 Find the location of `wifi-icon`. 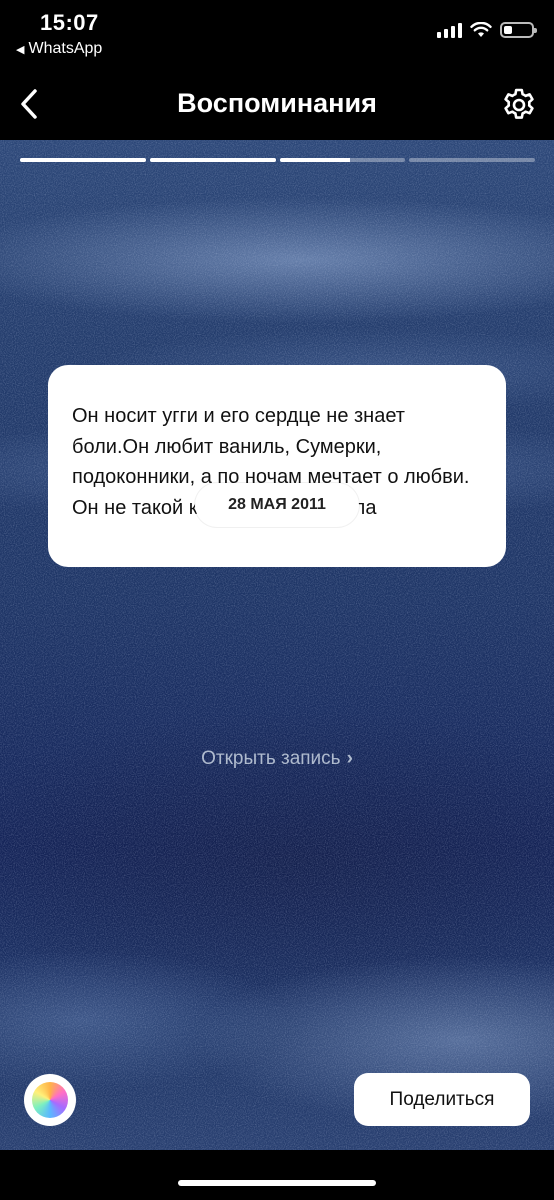

wifi-icon is located at coordinates (481, 29).